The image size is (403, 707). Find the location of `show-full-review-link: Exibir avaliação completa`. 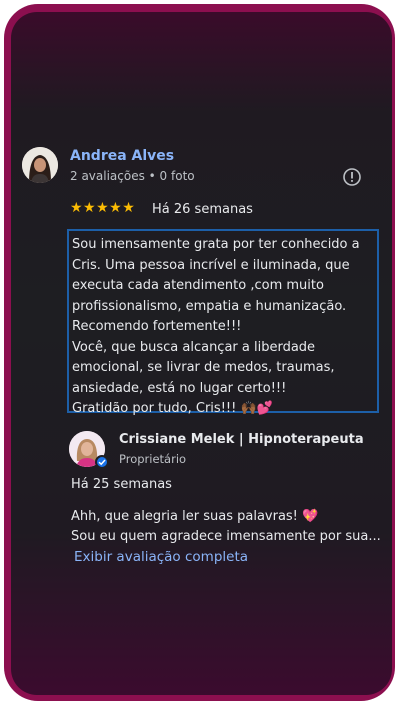

show-full-review-link: Exibir avaliação completa is located at coordinates (161, 557).